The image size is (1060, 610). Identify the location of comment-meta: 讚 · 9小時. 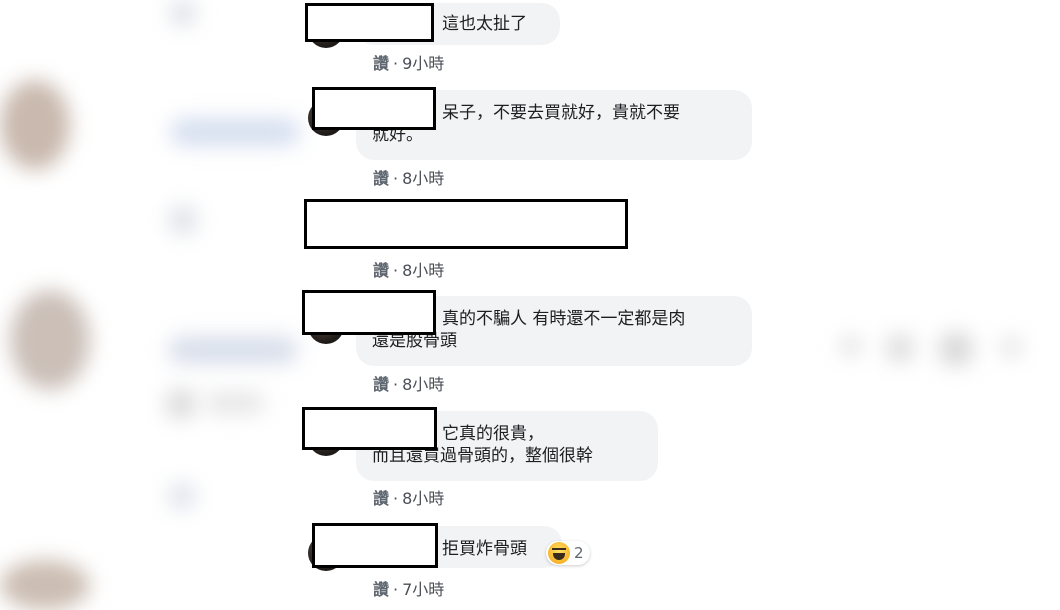
(408, 62).